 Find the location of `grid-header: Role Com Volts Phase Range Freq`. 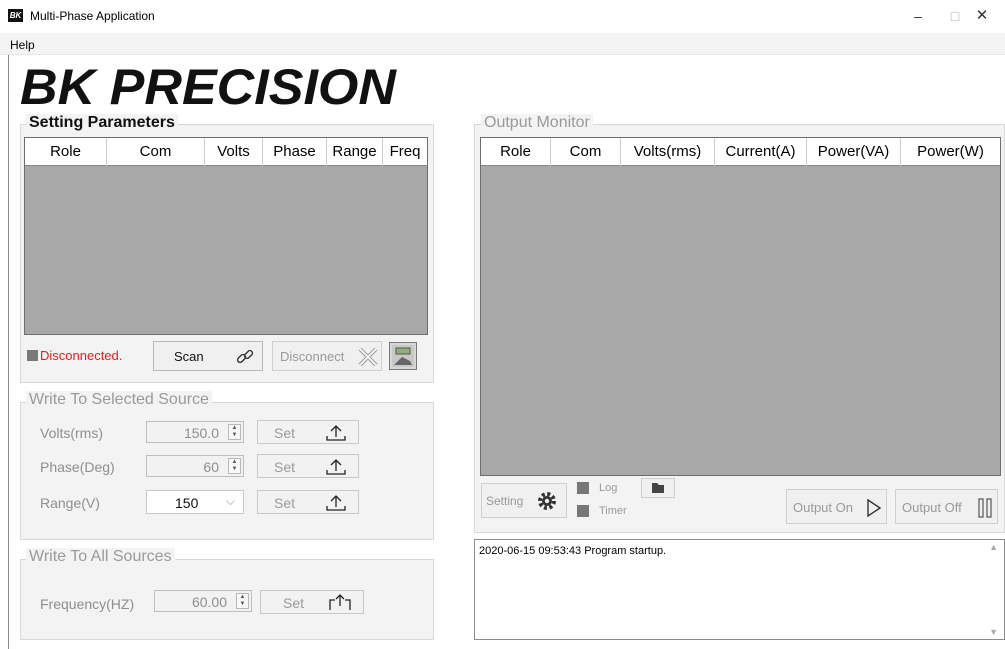

grid-header: Role Com Volts Phase Range Freq is located at coordinates (226, 152).